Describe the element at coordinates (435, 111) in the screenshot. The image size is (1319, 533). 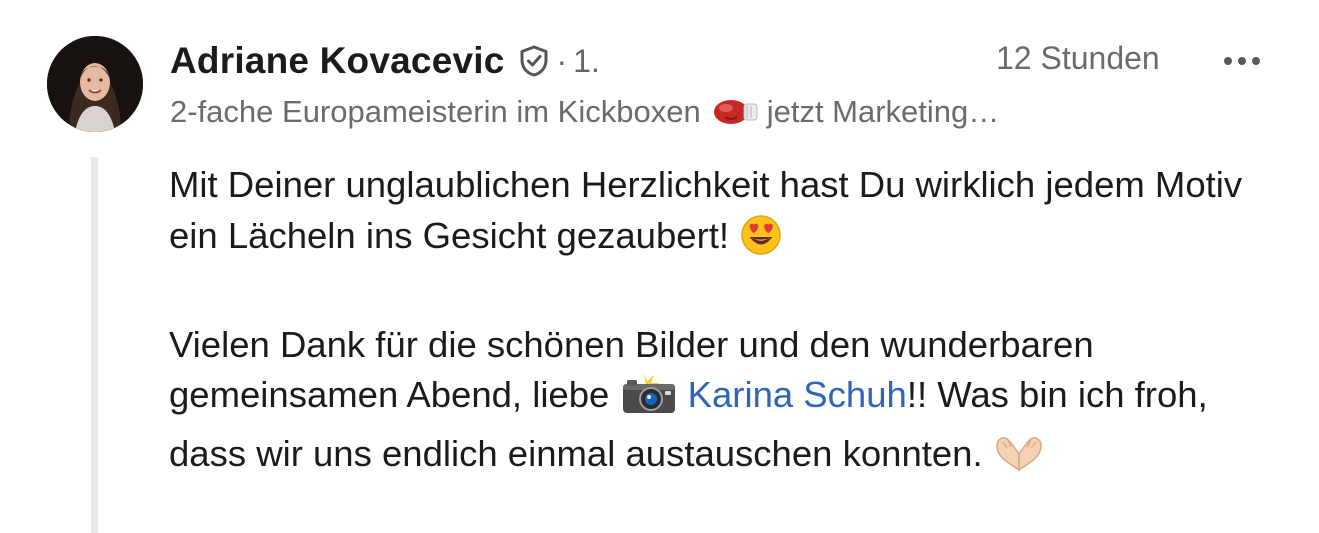
I see `headline-prefix: 2-fache Europameisterin im Kickboxen` at that location.